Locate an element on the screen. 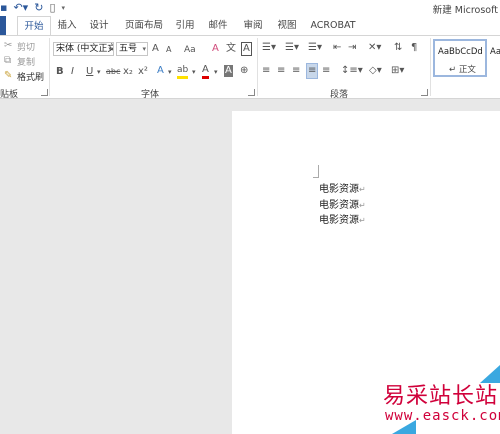 The height and width of the screenshot is (434, 500). cut-icon: ✂ is located at coordinates (8, 45).